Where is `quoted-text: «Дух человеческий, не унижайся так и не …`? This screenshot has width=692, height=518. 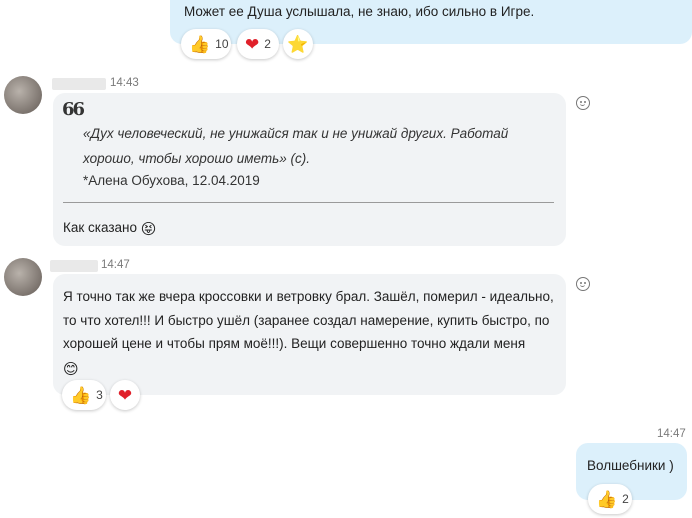
quoted-text: «Дух человеческий, не унижайся так и не … is located at coordinates (296, 146).